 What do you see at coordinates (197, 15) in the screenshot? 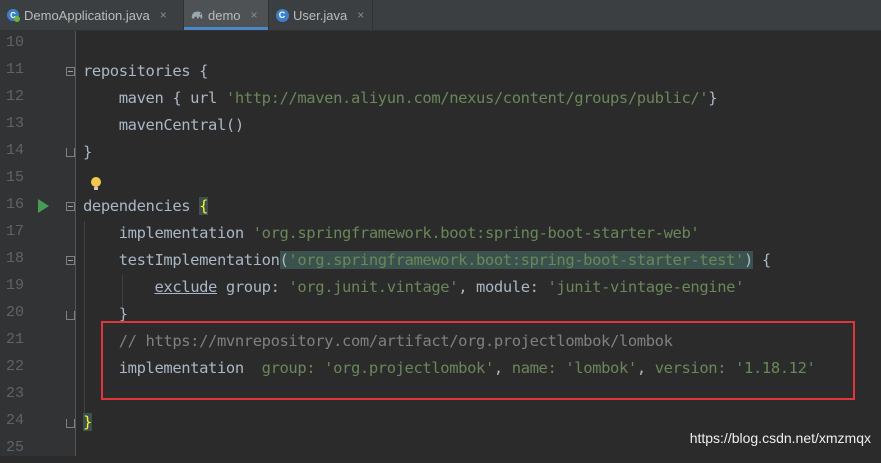
I see `gradle-elephant-icon` at bounding box center [197, 15].